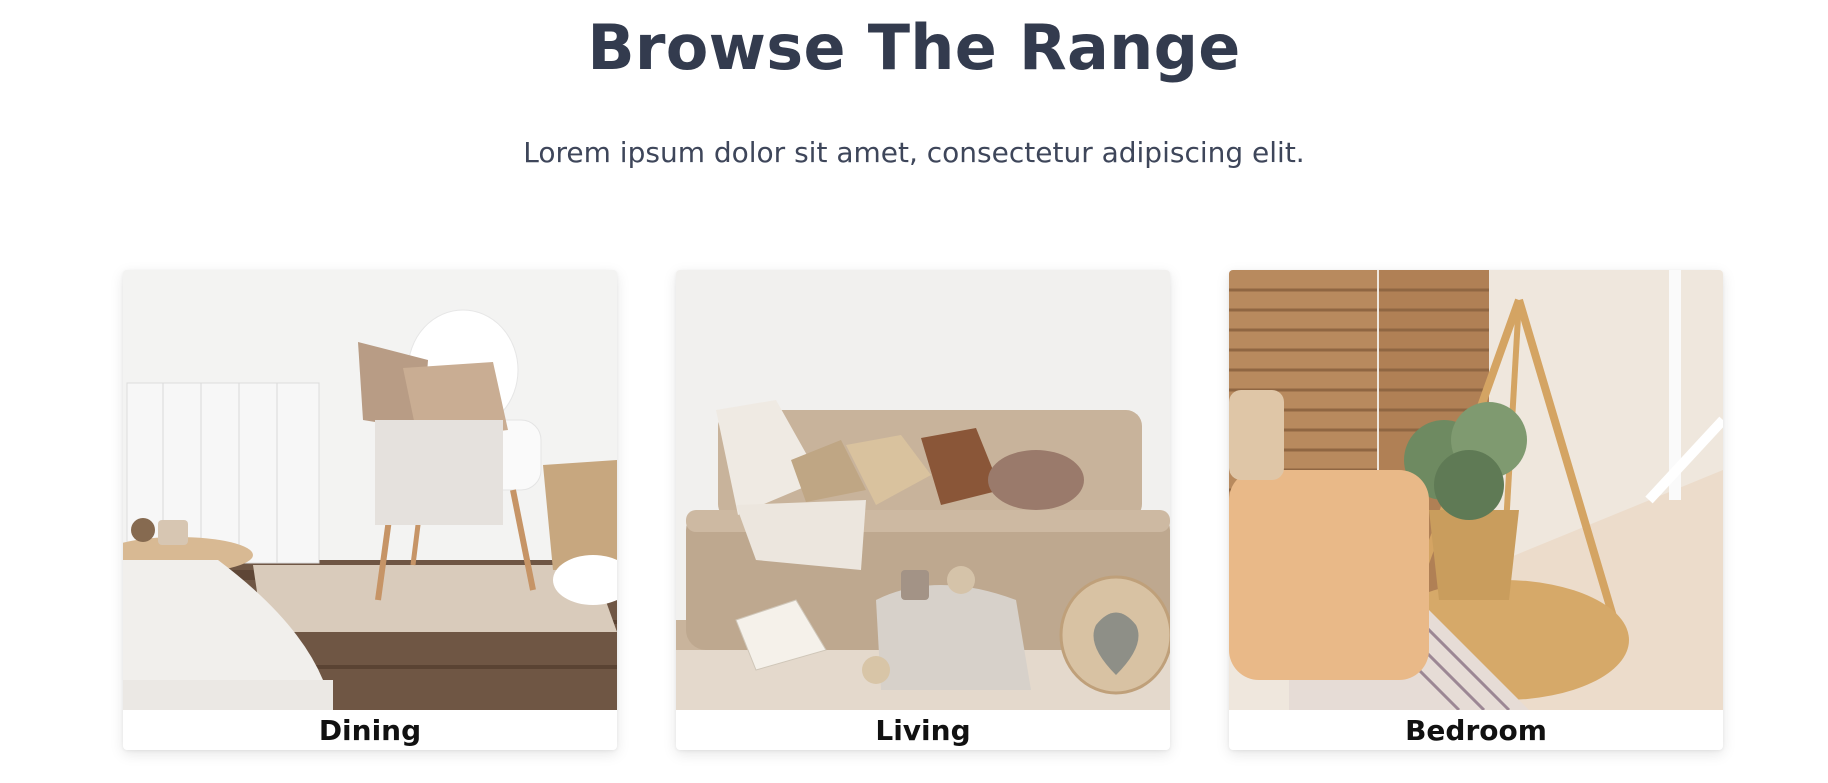 This screenshot has height=783, width=1828. I want to click on category-label: Bedroom, so click(1476, 730).